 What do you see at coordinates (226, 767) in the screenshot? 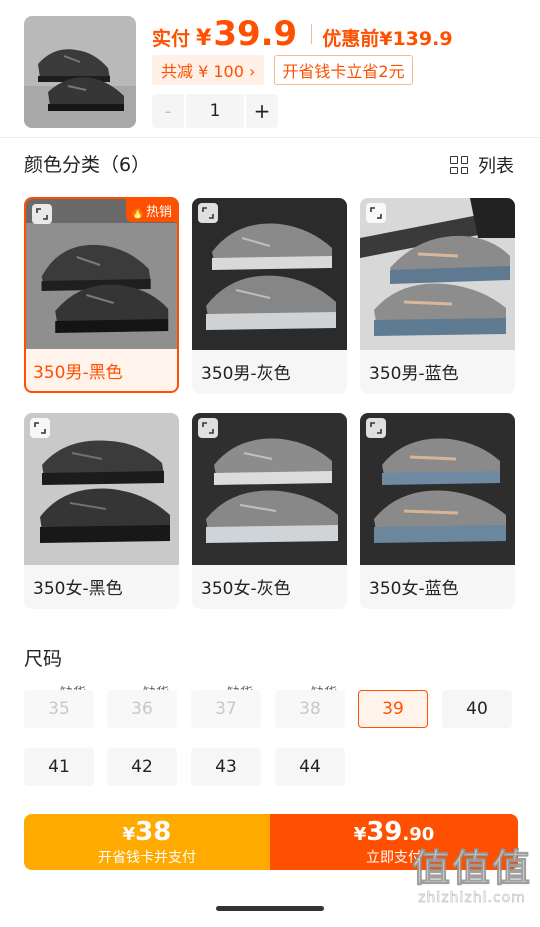
I see `size-option-43: 43` at bounding box center [226, 767].